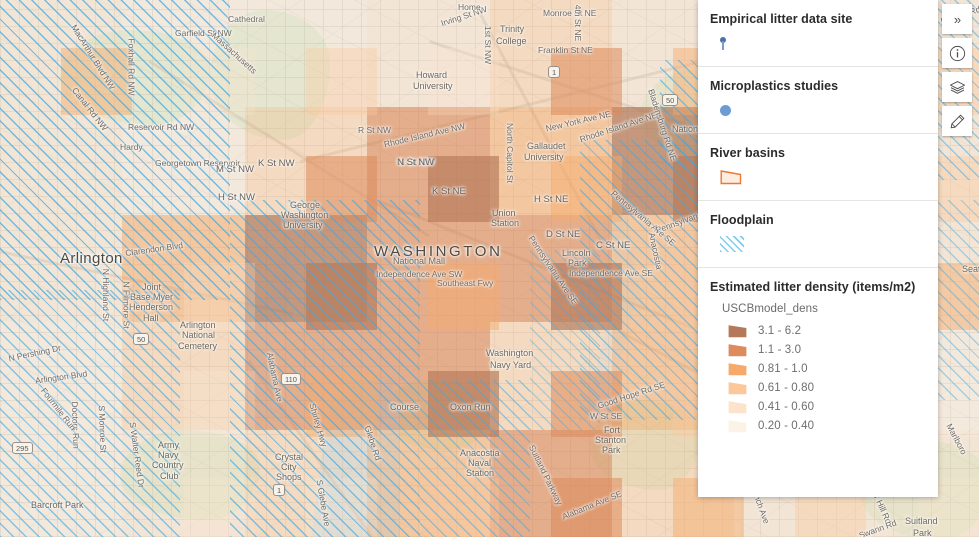  What do you see at coordinates (818, 234) in the screenshot?
I see `legend-section-floodplain: Floodplain` at bounding box center [818, 234].